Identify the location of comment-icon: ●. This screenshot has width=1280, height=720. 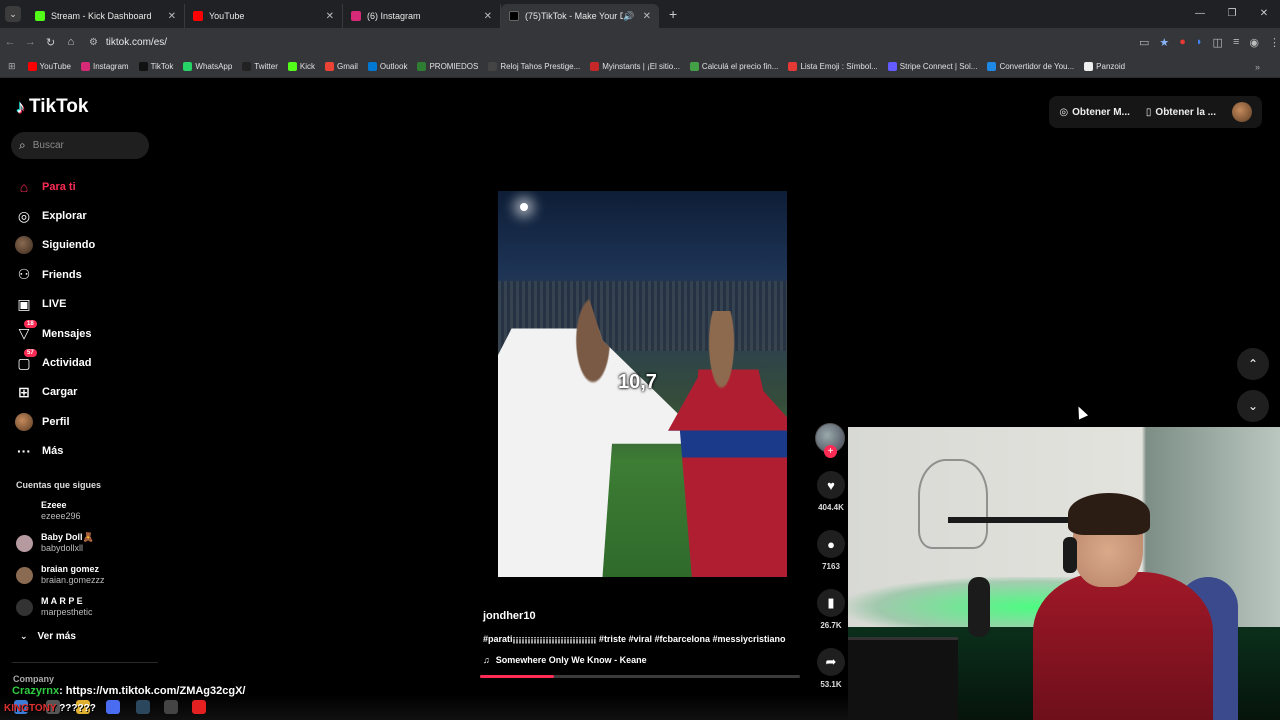
(831, 544).